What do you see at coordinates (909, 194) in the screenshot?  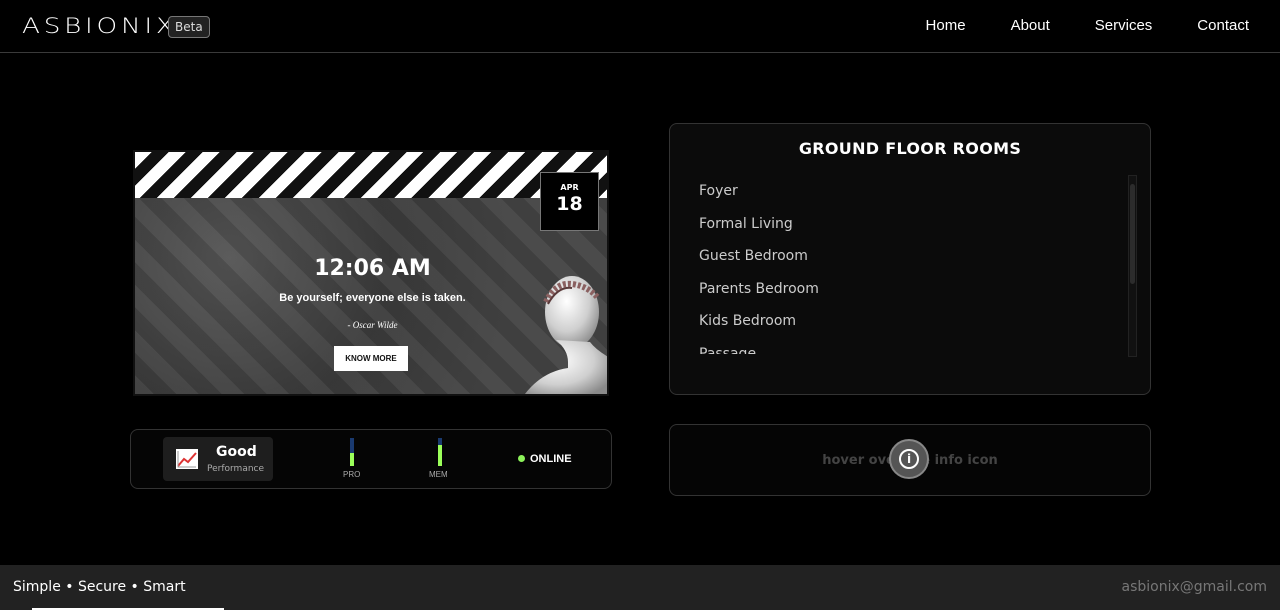 I see `room-item: Foyer` at bounding box center [909, 194].